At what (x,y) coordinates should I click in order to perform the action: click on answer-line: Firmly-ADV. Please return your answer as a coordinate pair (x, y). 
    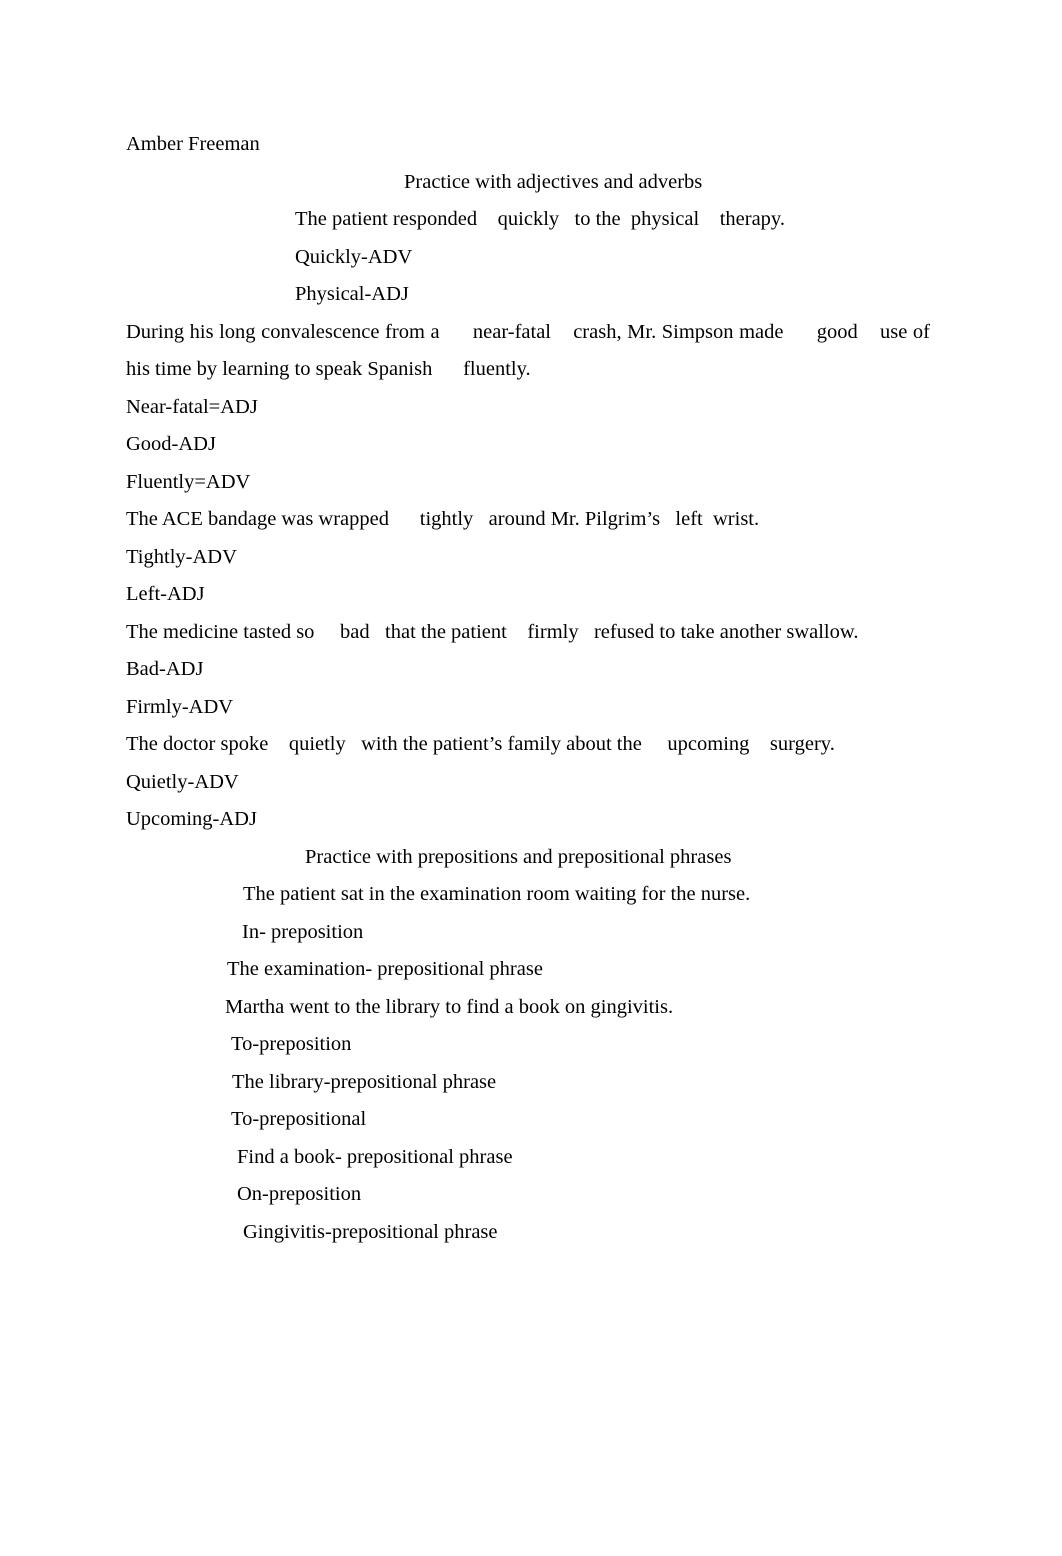
    Looking at the image, I should click on (180, 706).